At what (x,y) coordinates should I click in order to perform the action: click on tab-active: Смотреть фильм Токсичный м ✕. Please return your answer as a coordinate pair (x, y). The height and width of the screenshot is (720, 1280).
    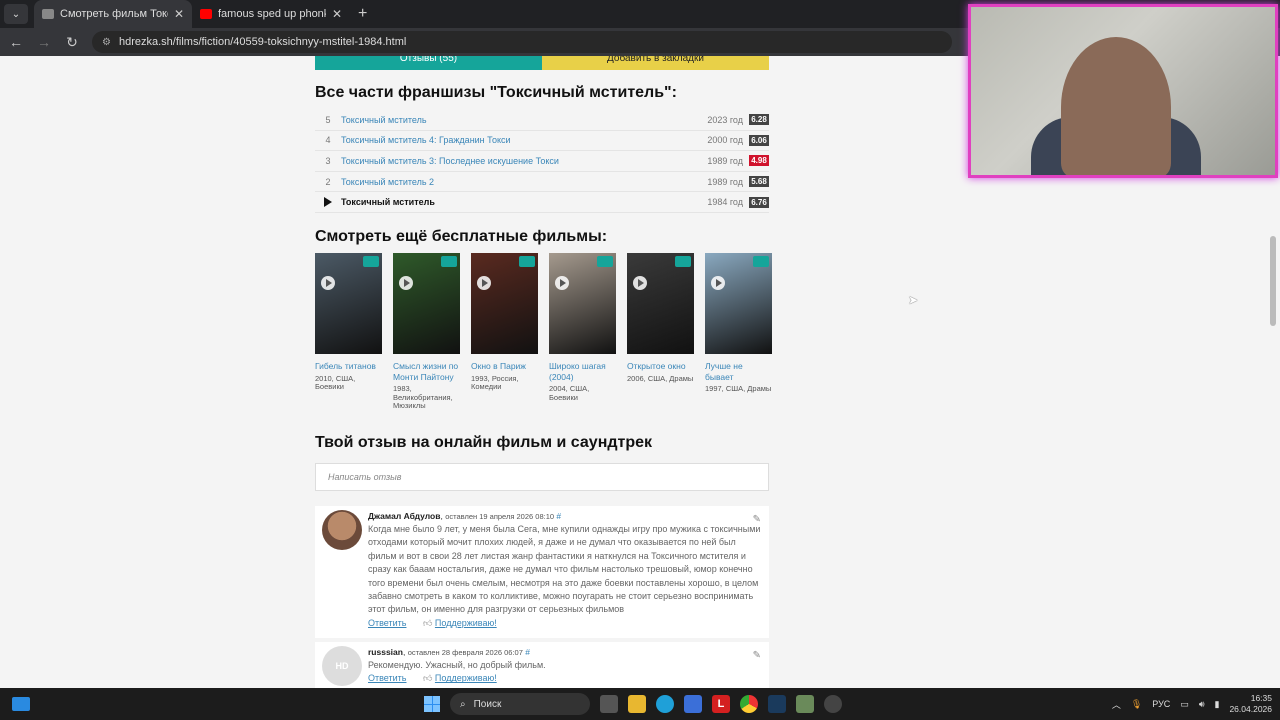
    Looking at the image, I should click on (113, 14).